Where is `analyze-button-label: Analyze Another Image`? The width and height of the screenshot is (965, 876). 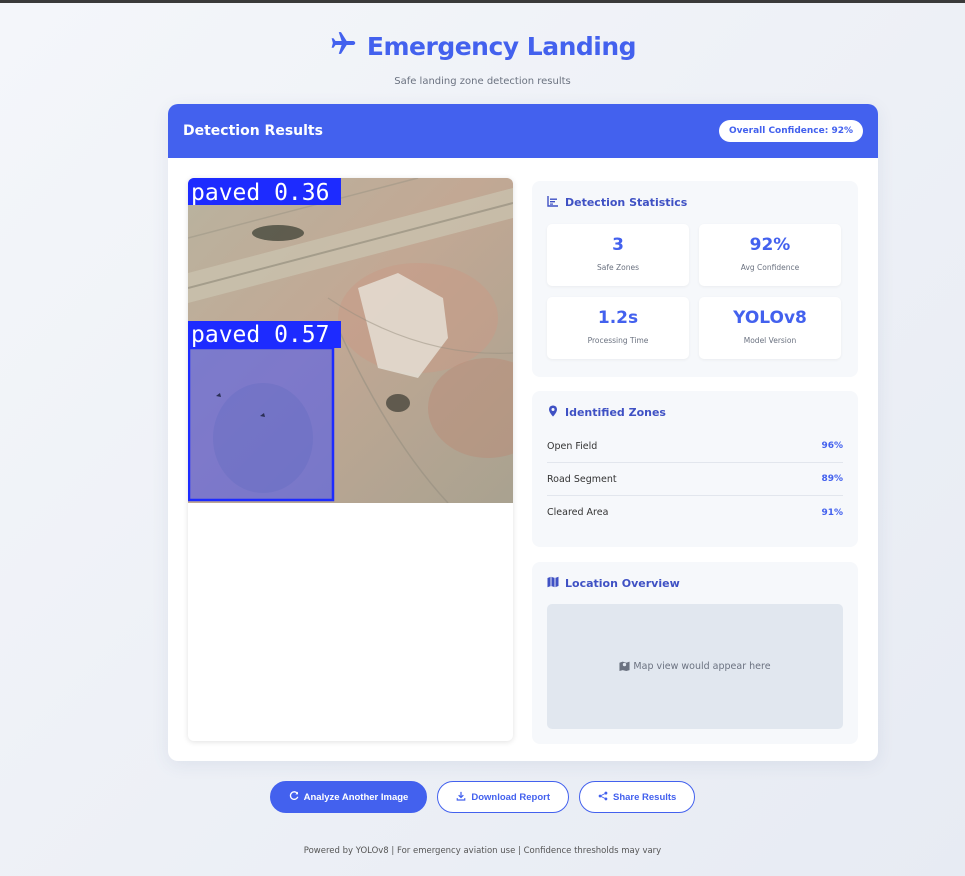 analyze-button-label: Analyze Another Image is located at coordinates (356, 797).